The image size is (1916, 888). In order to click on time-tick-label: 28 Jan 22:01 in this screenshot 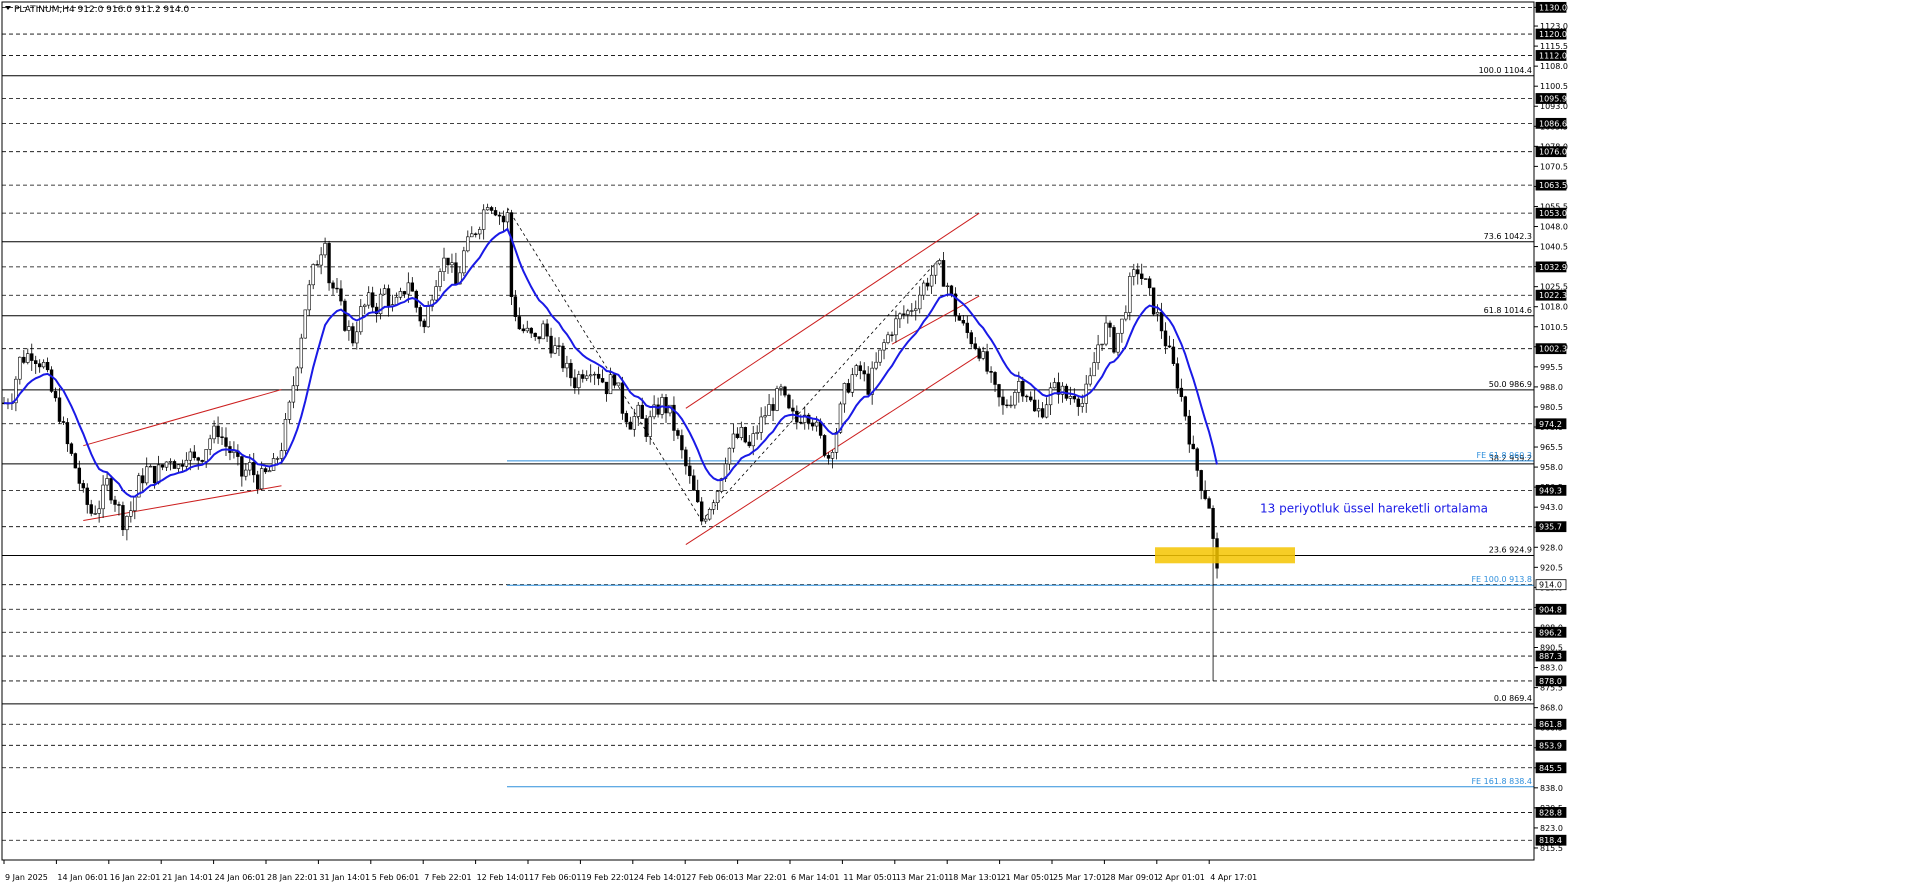, I will do `click(292, 877)`.